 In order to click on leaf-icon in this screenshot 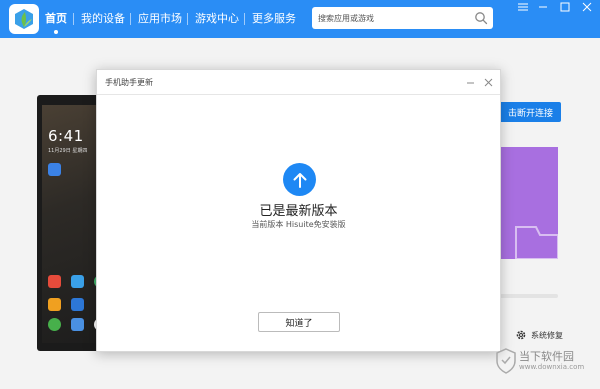, I will do `click(24, 19)`.